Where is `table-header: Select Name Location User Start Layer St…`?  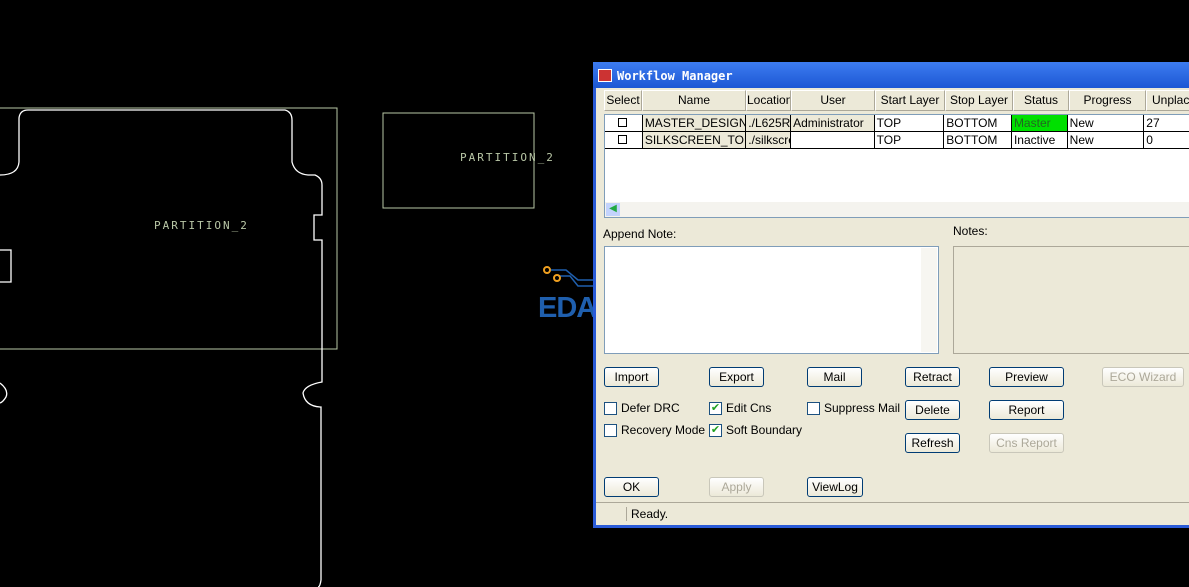 table-header: Select Name Location User Start Layer St… is located at coordinates (896, 100).